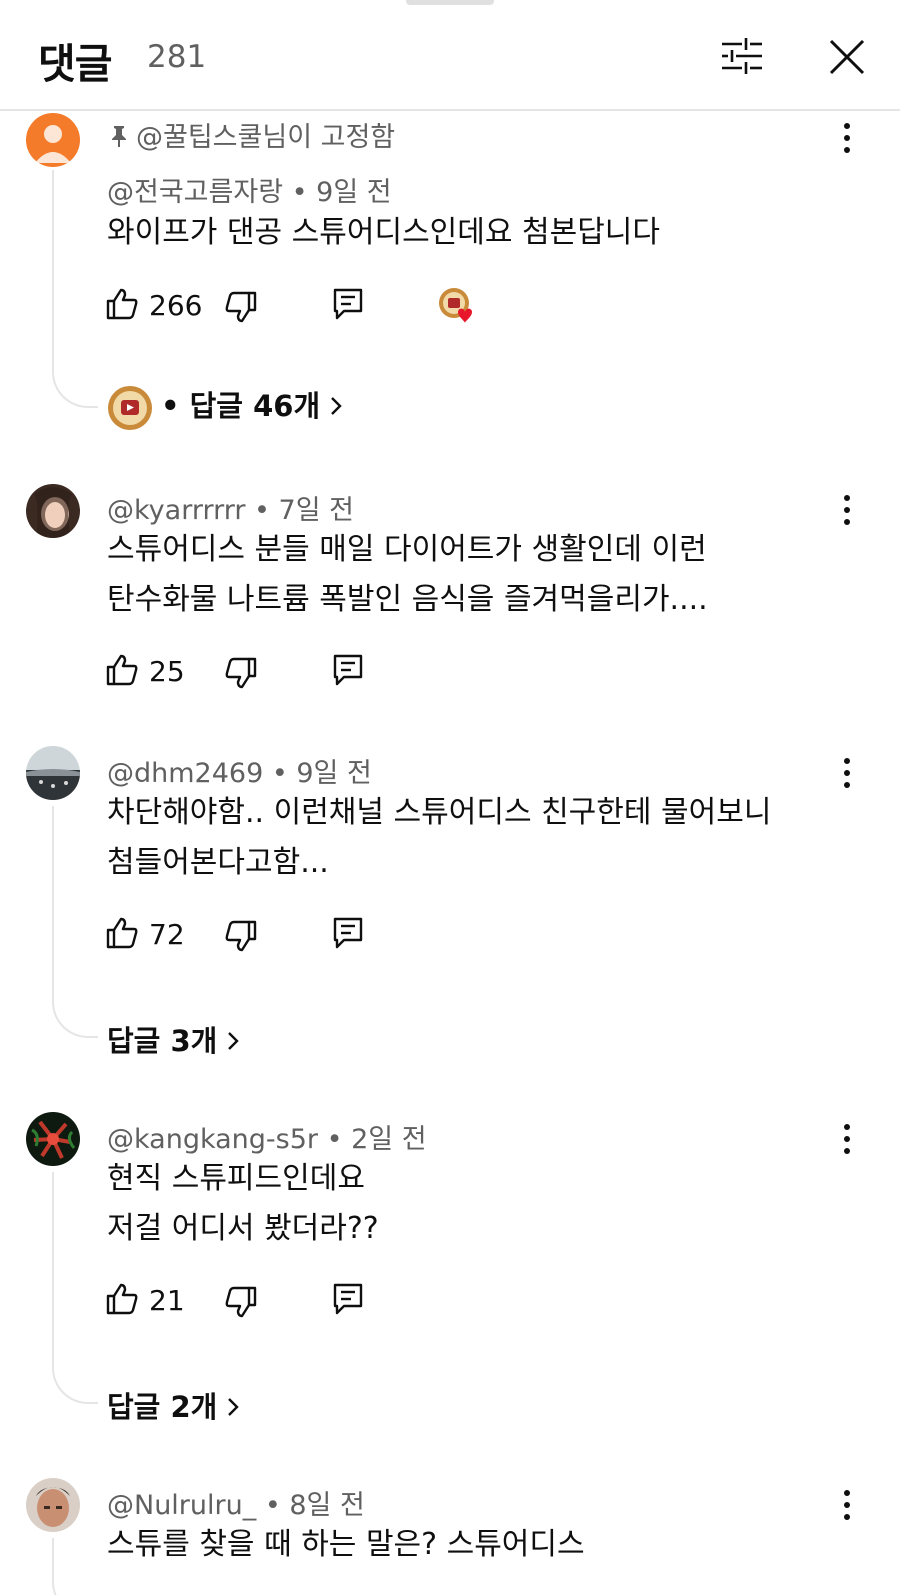 The height and width of the screenshot is (1595, 900). Describe the element at coordinates (450, 55) in the screenshot. I see `comments-header: 댓글 281` at that location.